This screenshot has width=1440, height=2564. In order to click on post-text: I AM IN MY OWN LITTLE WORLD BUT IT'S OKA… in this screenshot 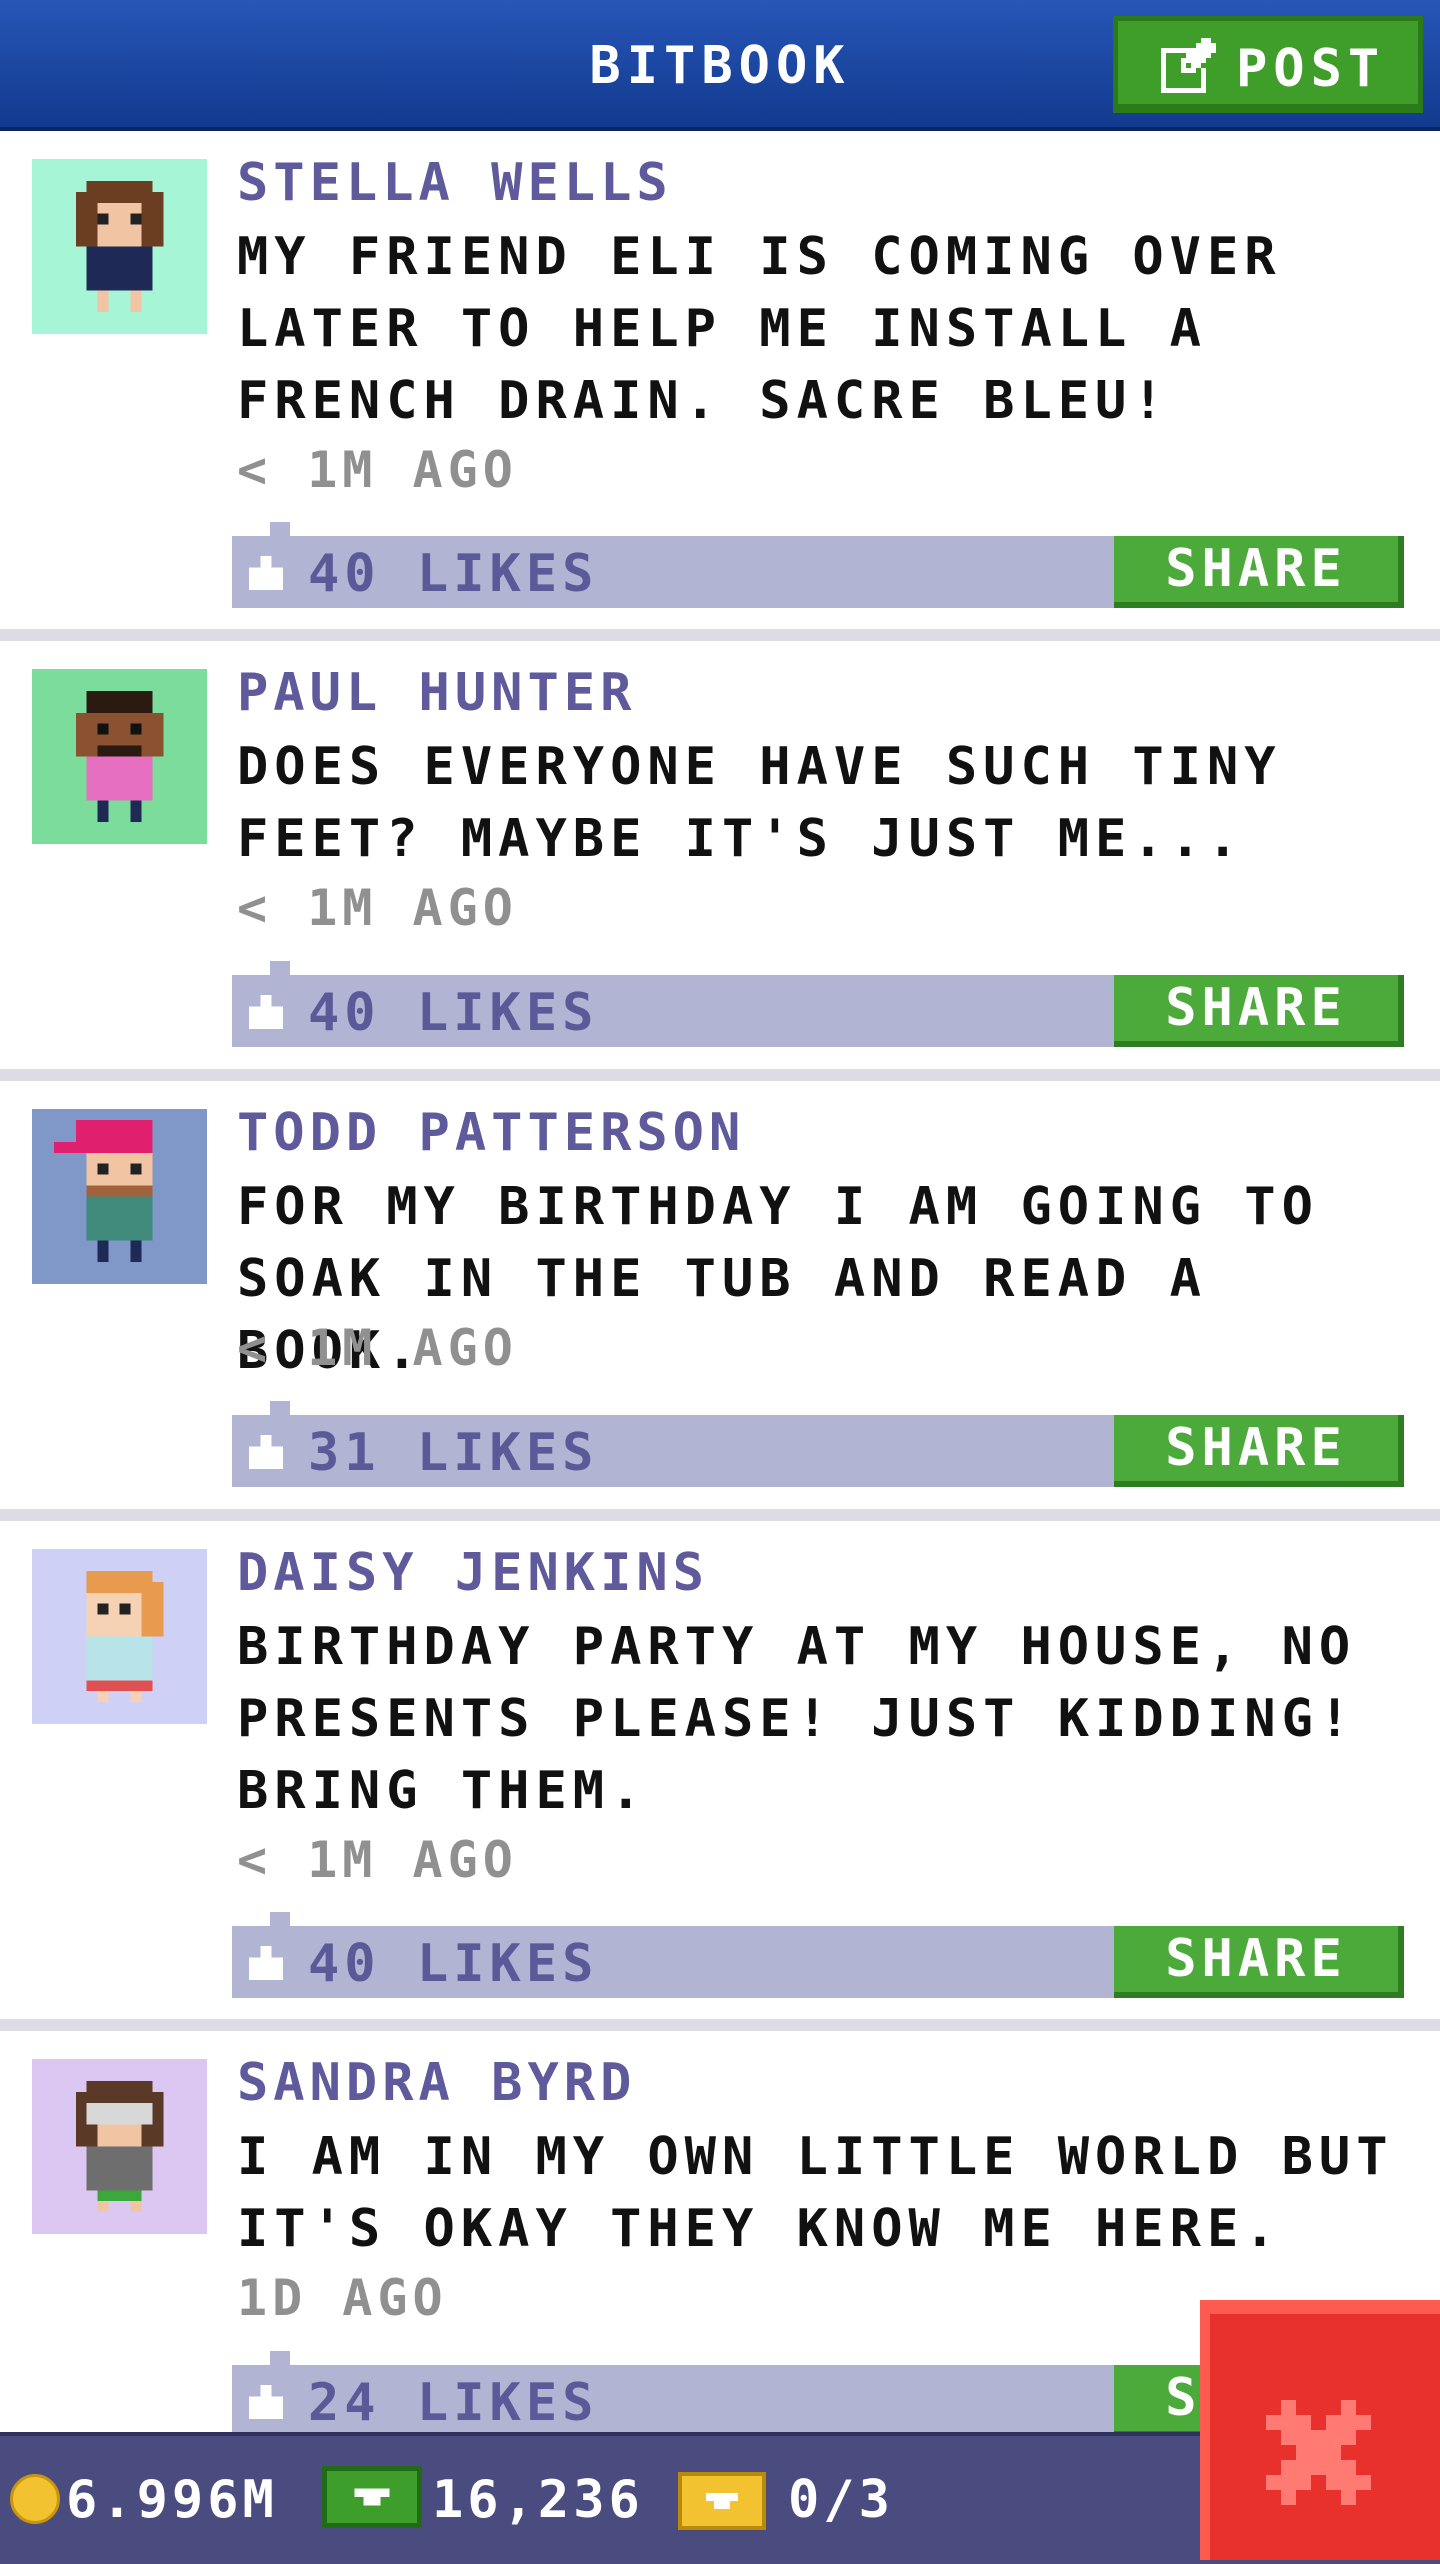, I will do `click(815, 2193)`.